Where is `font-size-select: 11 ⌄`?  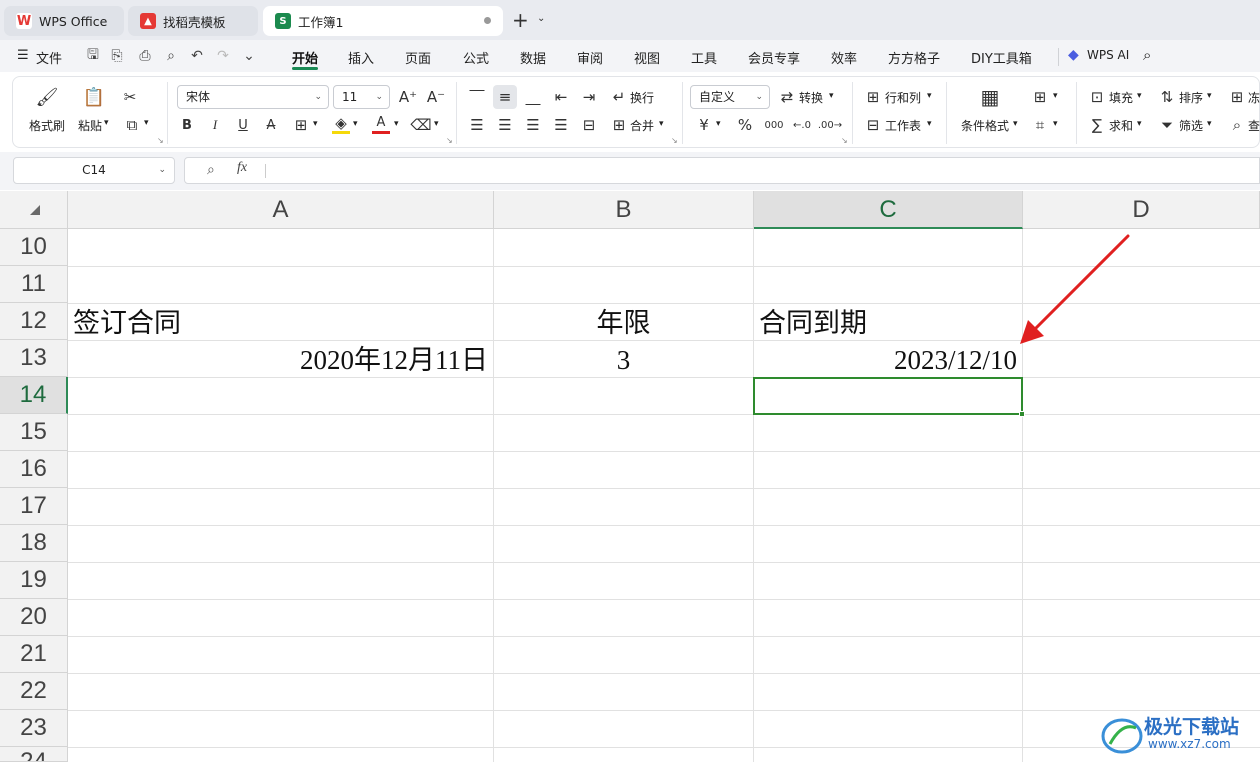
font-size-select: 11 ⌄ is located at coordinates (361, 97).